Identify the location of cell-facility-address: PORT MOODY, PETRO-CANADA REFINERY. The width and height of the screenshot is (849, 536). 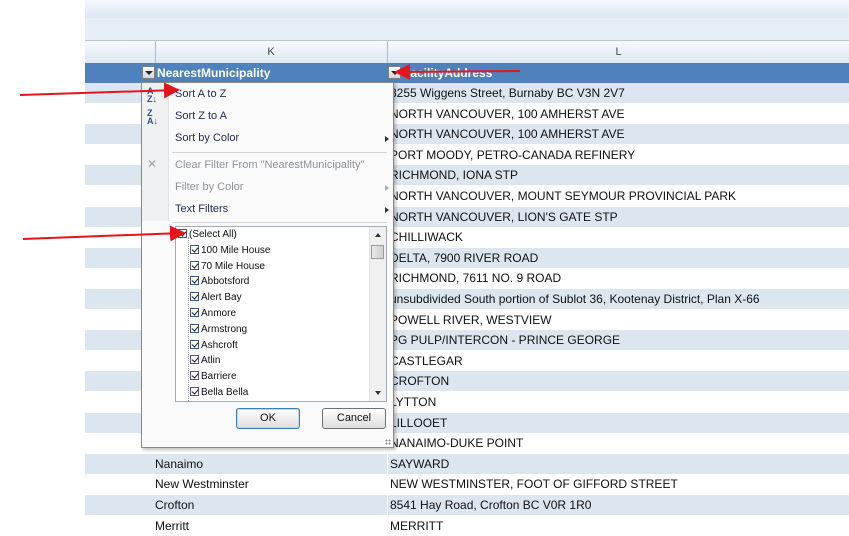
(512, 155).